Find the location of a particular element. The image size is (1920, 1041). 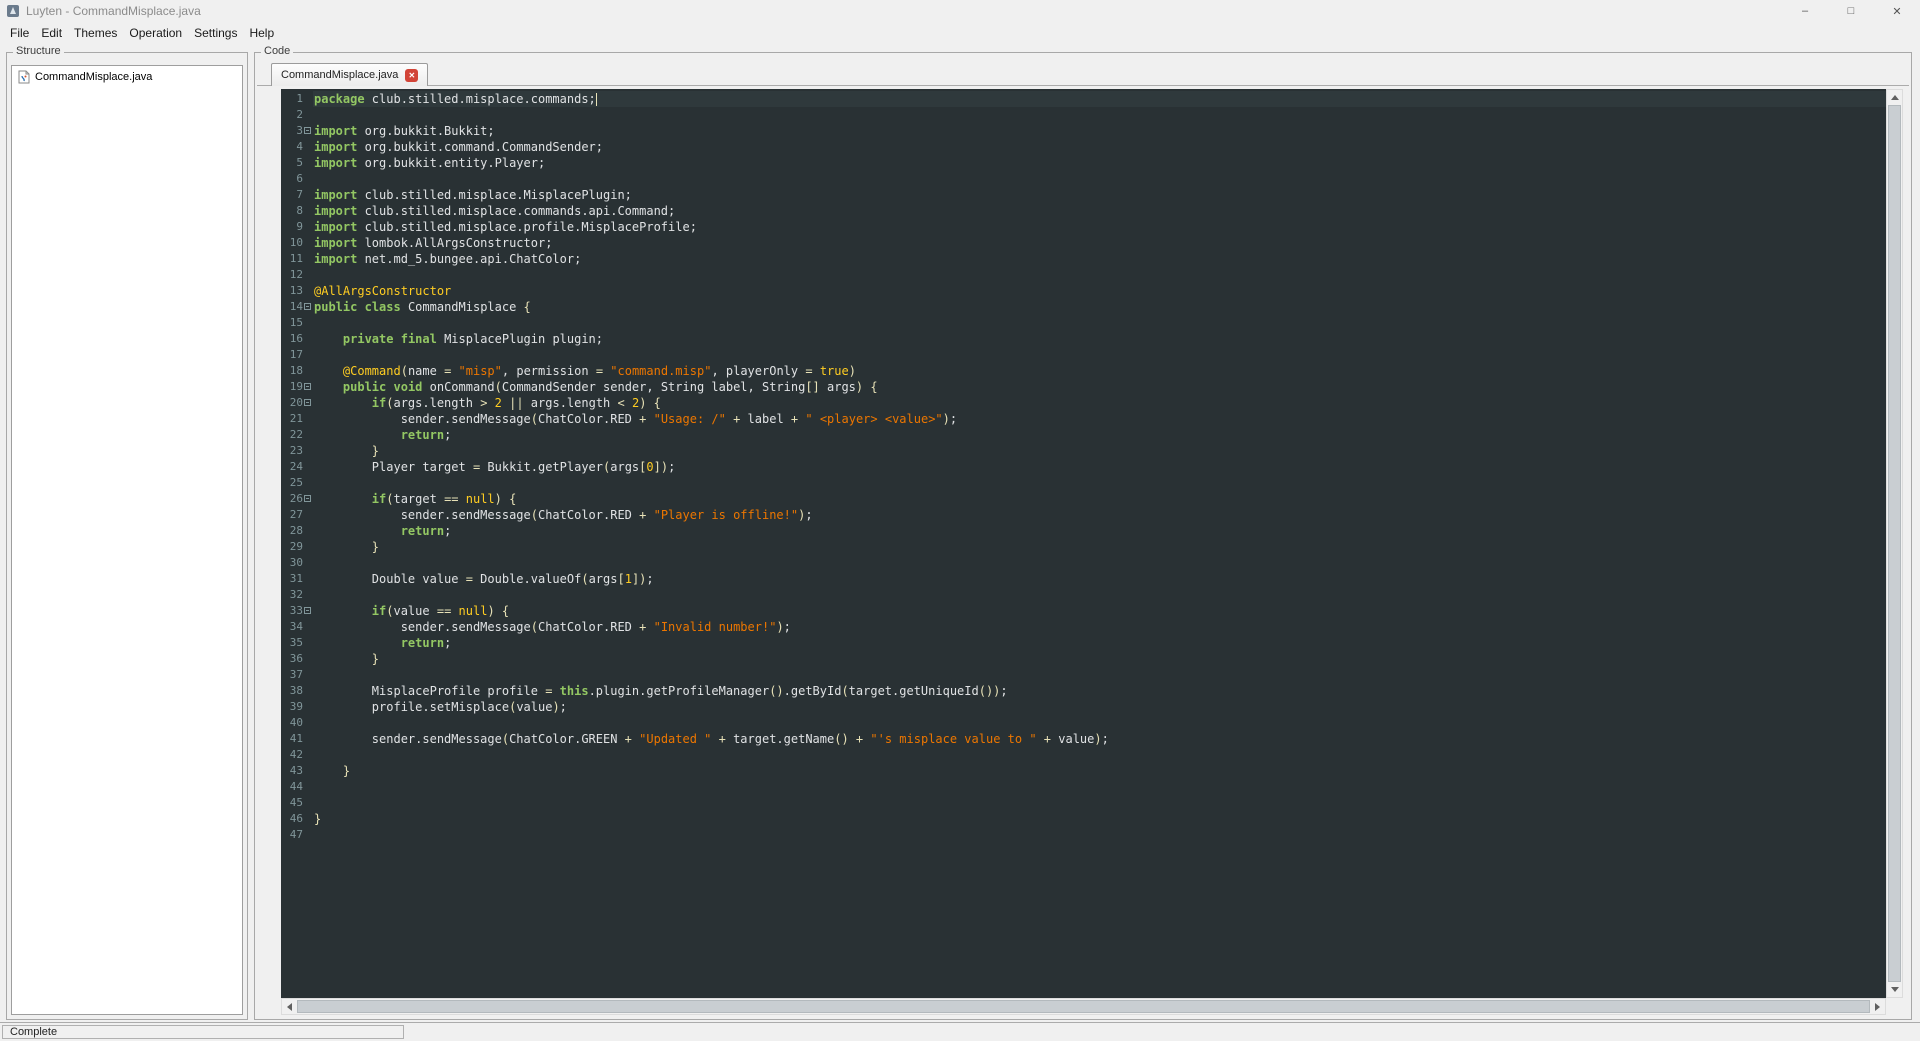

code-line: 32 is located at coordinates (1083, 595).